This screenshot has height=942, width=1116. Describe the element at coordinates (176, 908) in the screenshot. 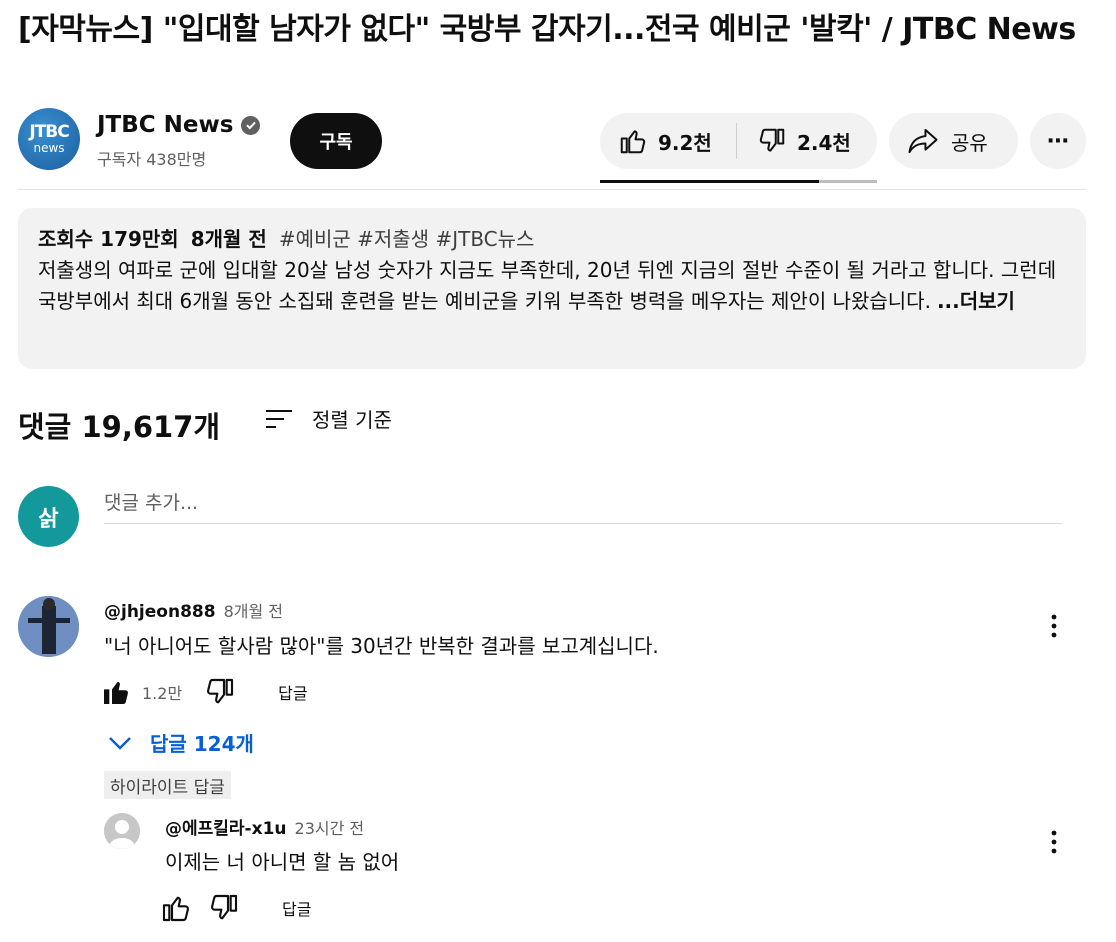

I see `reply-like-icon` at that location.